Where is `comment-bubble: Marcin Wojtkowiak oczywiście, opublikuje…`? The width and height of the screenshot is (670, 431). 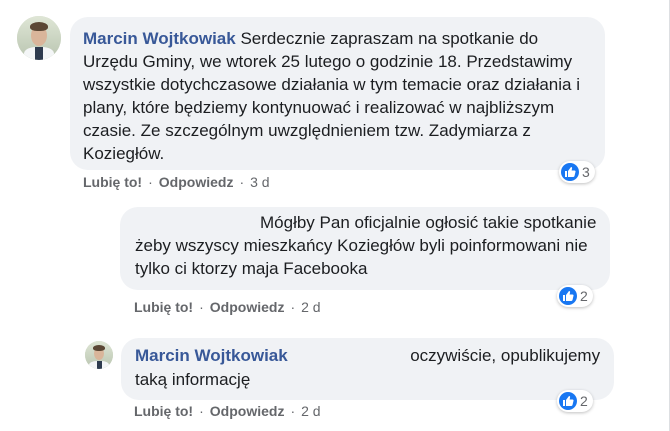 comment-bubble: Marcin Wojtkowiak oczywiście, opublikuje… is located at coordinates (367, 369).